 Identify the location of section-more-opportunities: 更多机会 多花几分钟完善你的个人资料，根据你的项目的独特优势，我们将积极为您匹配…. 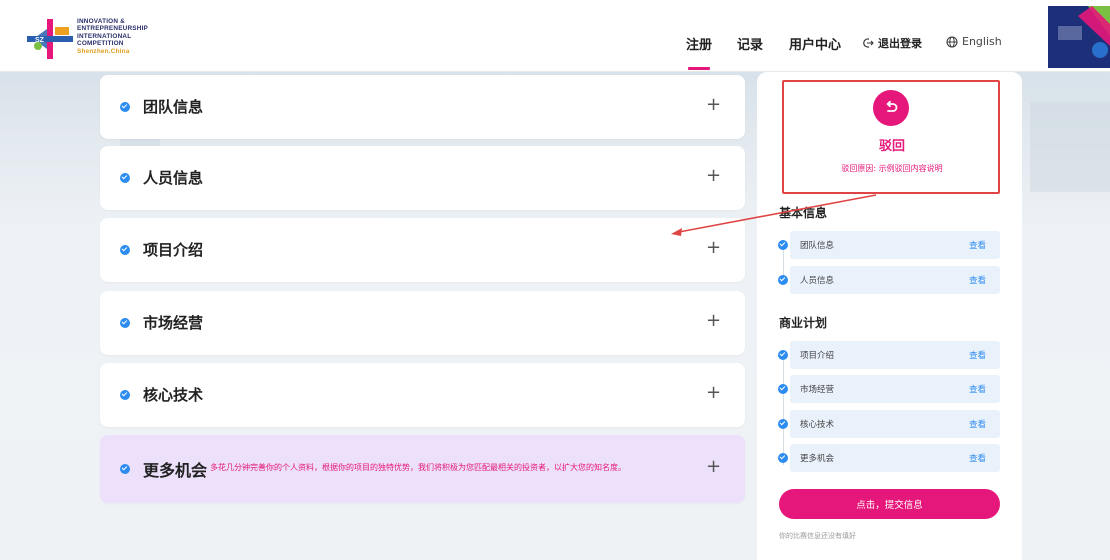
(422, 469).